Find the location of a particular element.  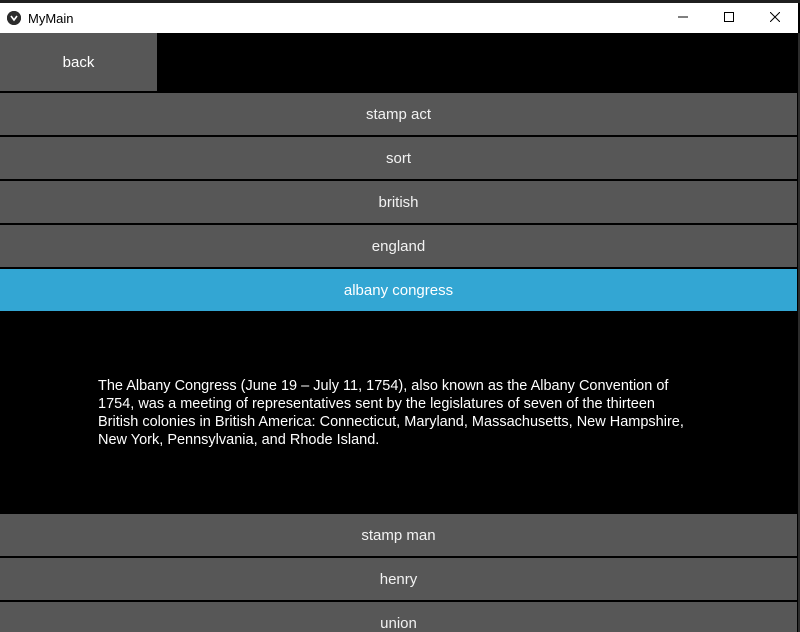

maximize-icon is located at coordinates (729, 18).